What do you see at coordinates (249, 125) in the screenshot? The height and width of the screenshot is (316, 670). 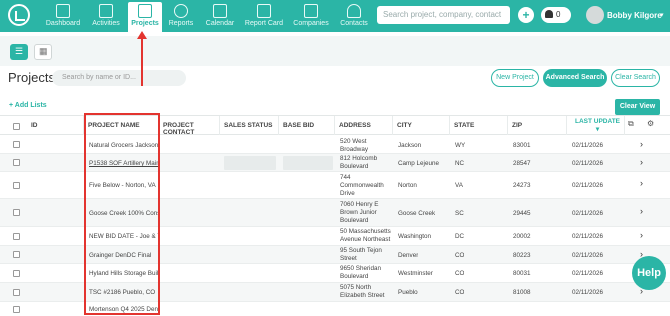 I see `col-sales-status: SALES STATUS` at bounding box center [249, 125].